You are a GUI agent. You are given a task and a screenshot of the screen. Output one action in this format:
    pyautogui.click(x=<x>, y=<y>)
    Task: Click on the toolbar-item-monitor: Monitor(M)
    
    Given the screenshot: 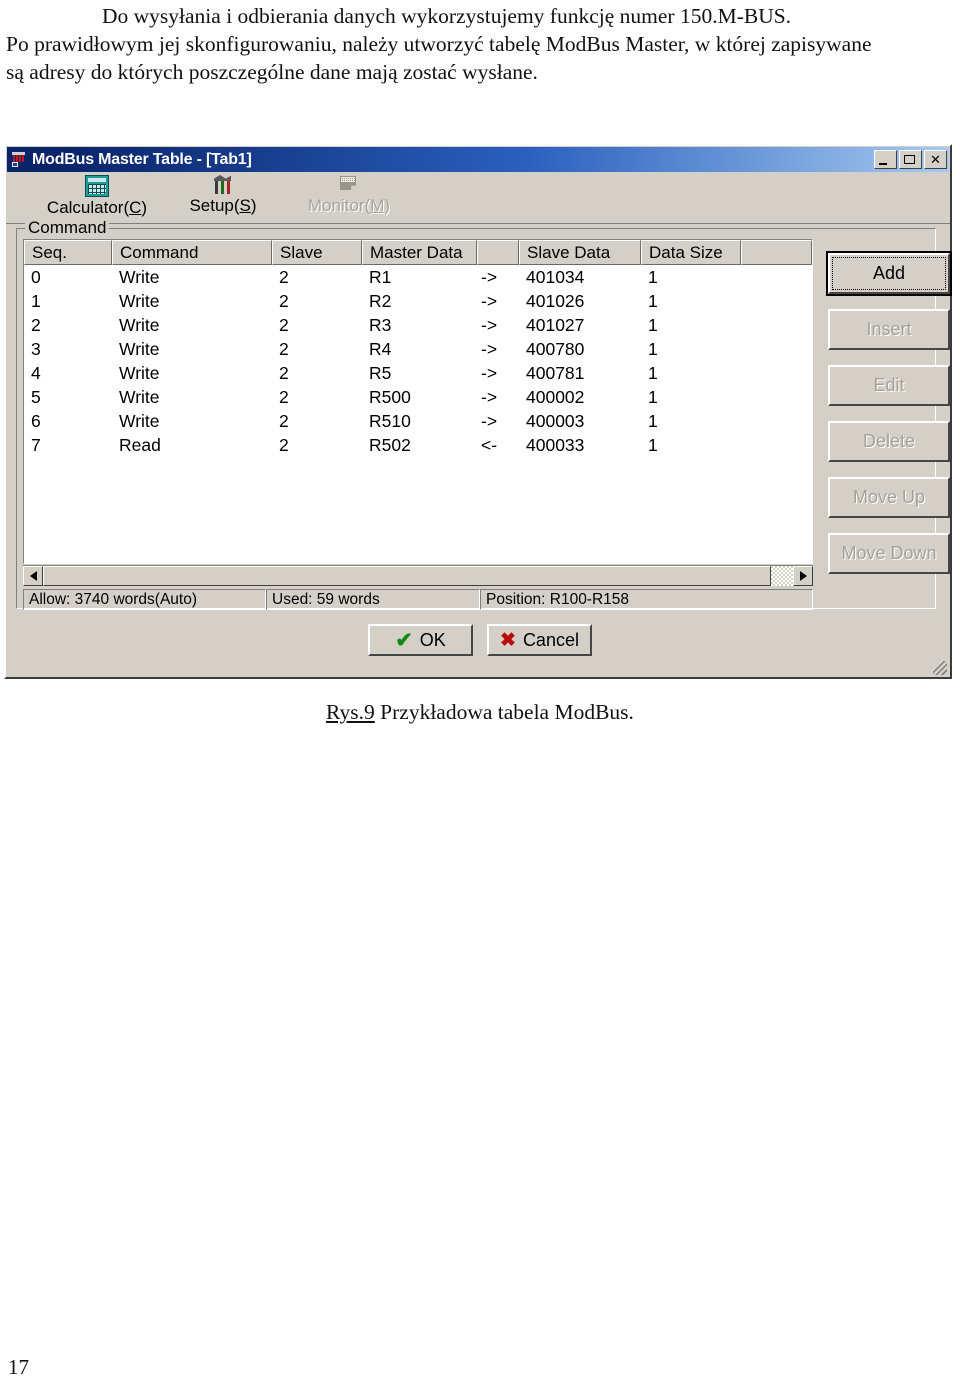 What is the action you would take?
    pyautogui.click(x=349, y=195)
    